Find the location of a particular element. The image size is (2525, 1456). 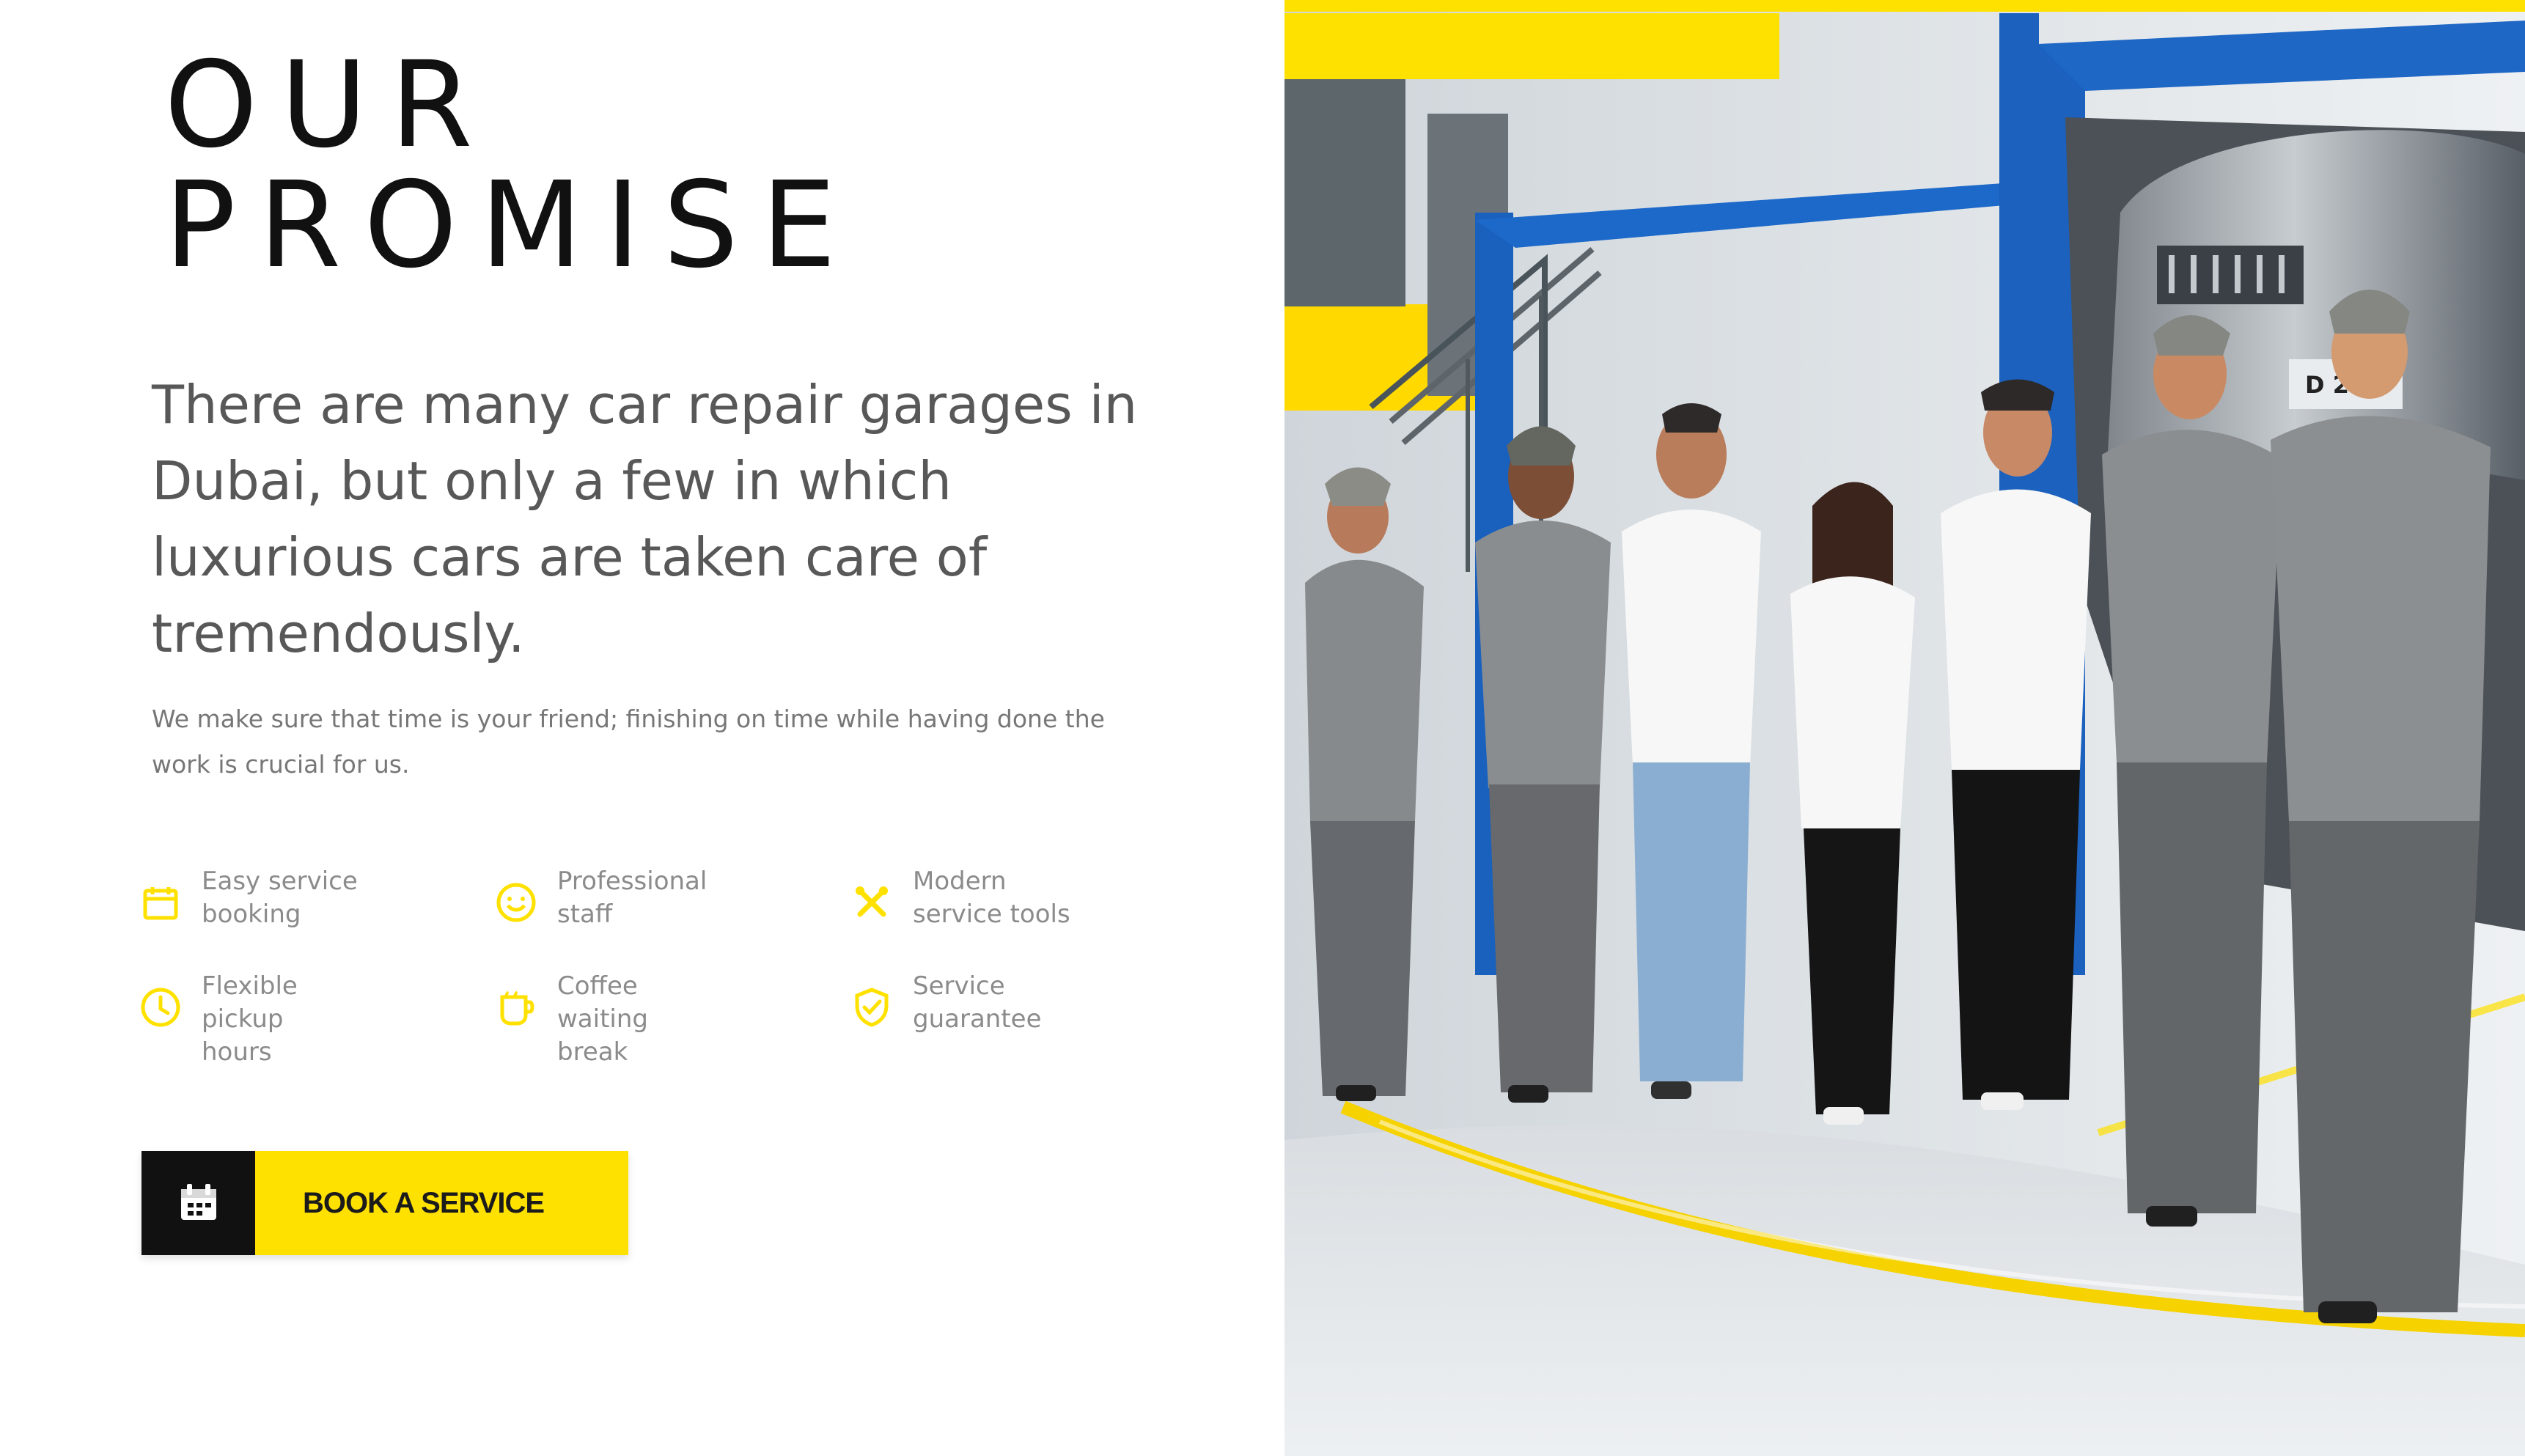

feature-label: Service guarantee is located at coordinates (978, 1002).